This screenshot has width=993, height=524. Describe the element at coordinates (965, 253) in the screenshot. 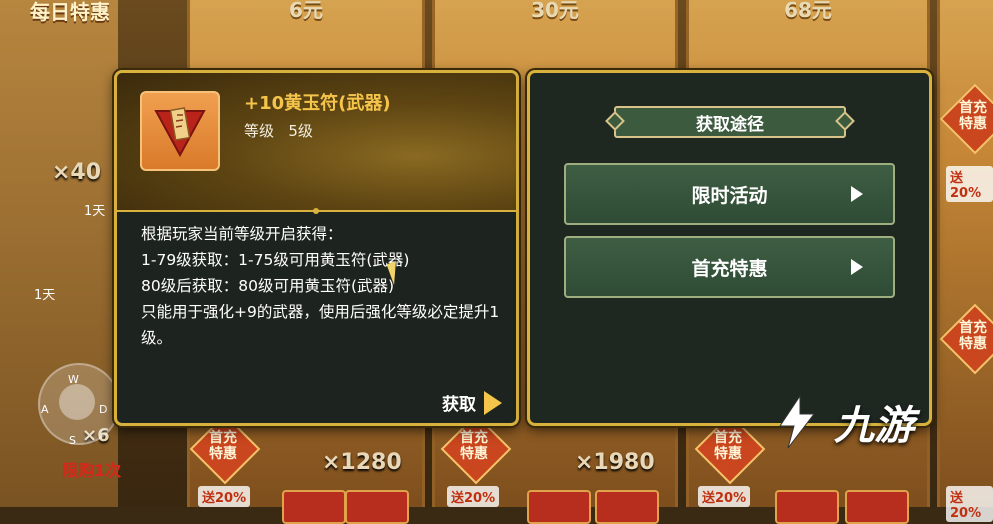

I see `shop-column` at that location.